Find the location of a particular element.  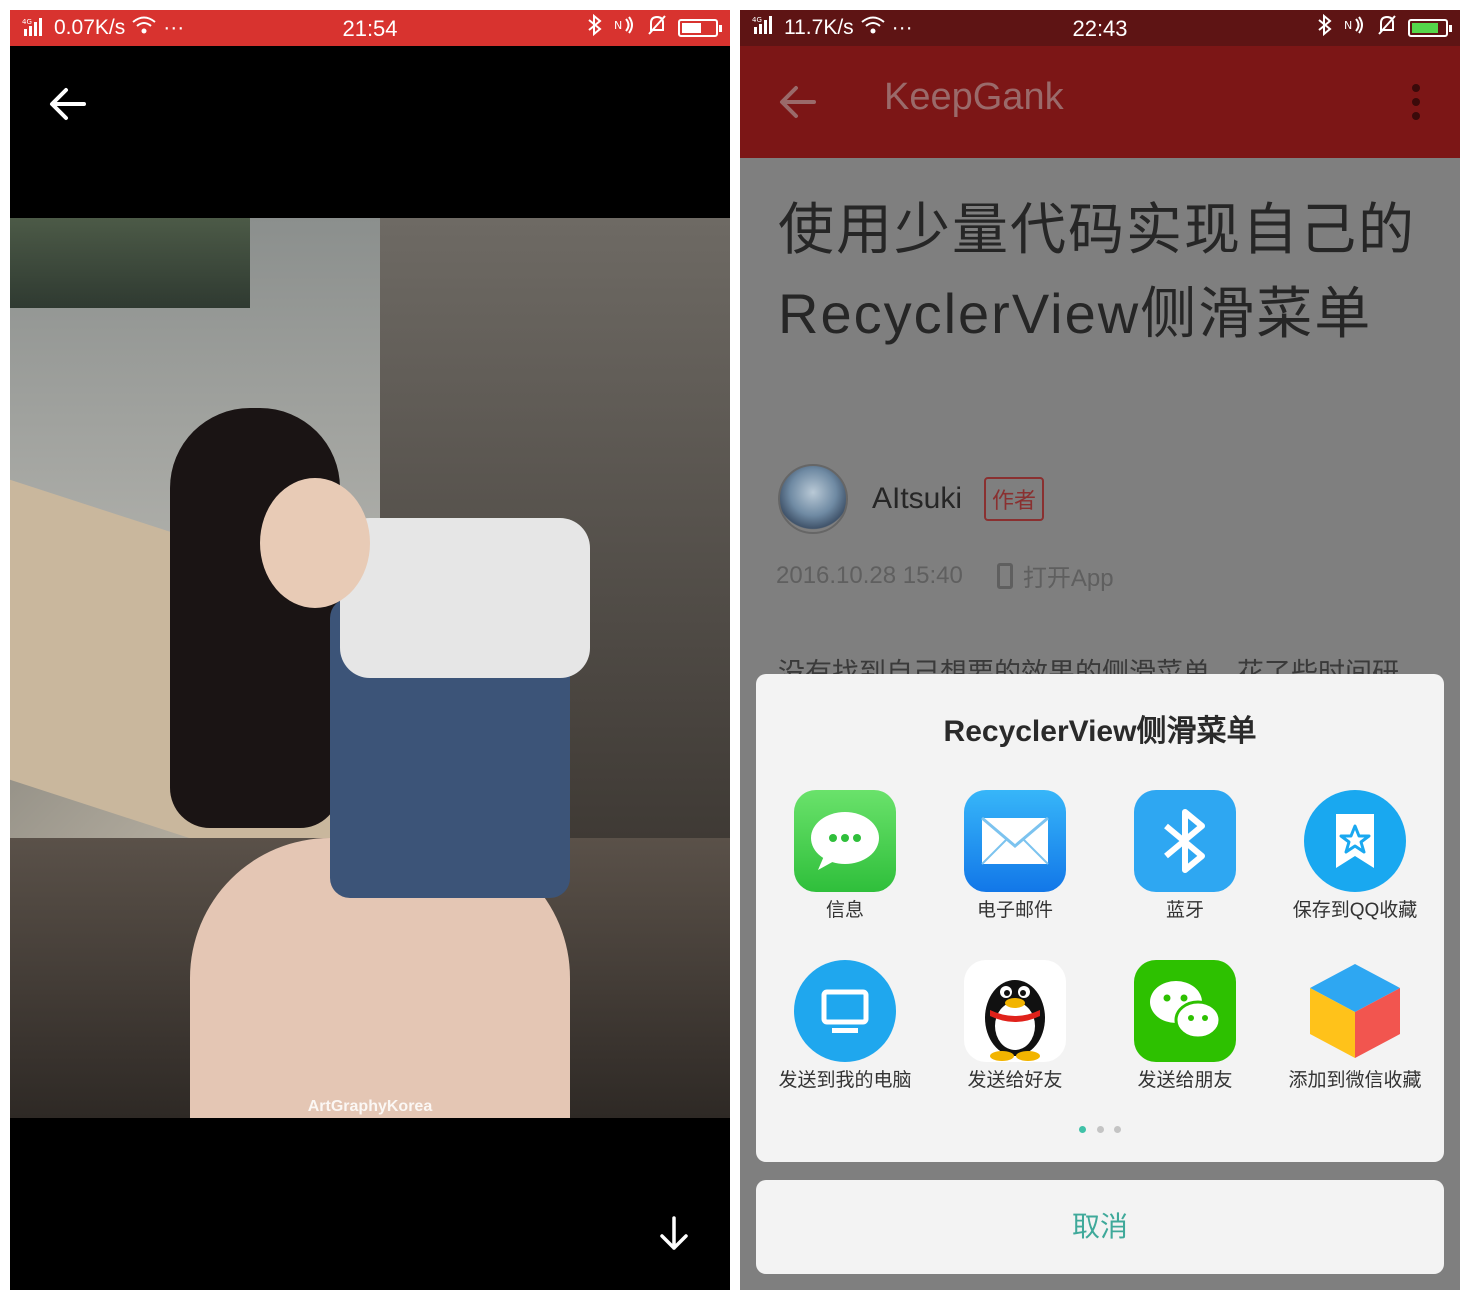

share-qq-friend: 发送给好友 is located at coordinates (1015, 1026).